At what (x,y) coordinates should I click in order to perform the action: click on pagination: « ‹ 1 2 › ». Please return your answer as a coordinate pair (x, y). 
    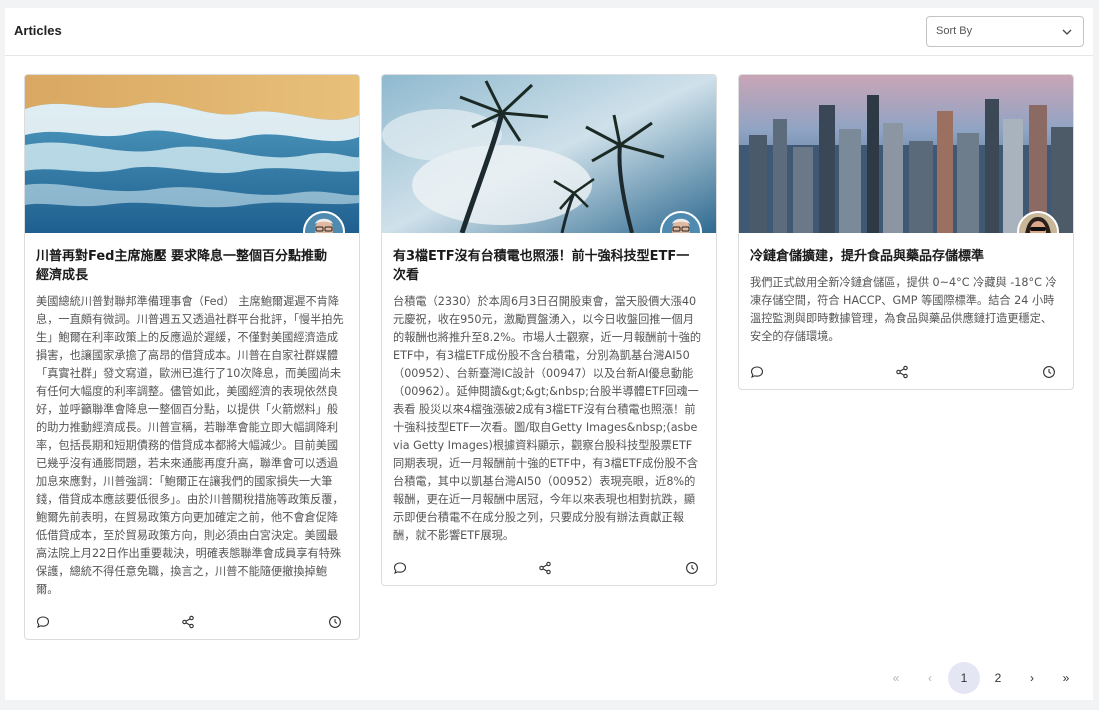
    Looking at the image, I should click on (985, 678).